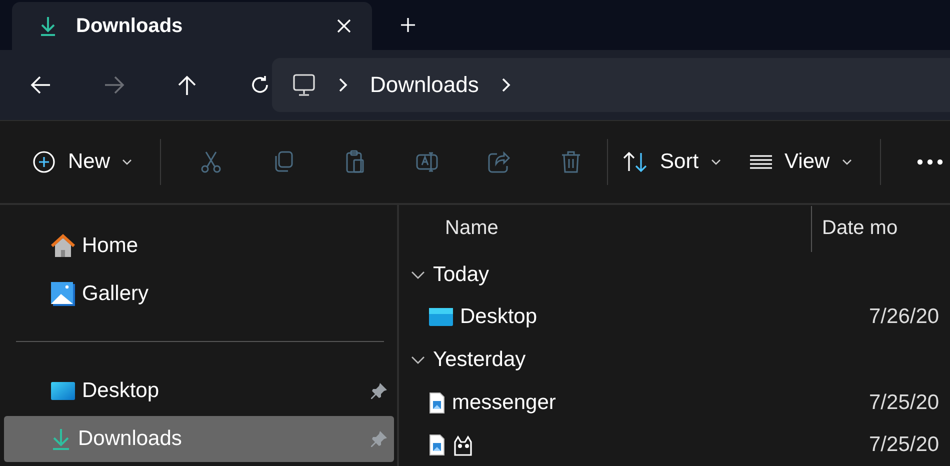 Image resolution: width=950 pixels, height=466 pixels. Describe the element at coordinates (82, 162) in the screenshot. I see `new-menu-button: New` at that location.